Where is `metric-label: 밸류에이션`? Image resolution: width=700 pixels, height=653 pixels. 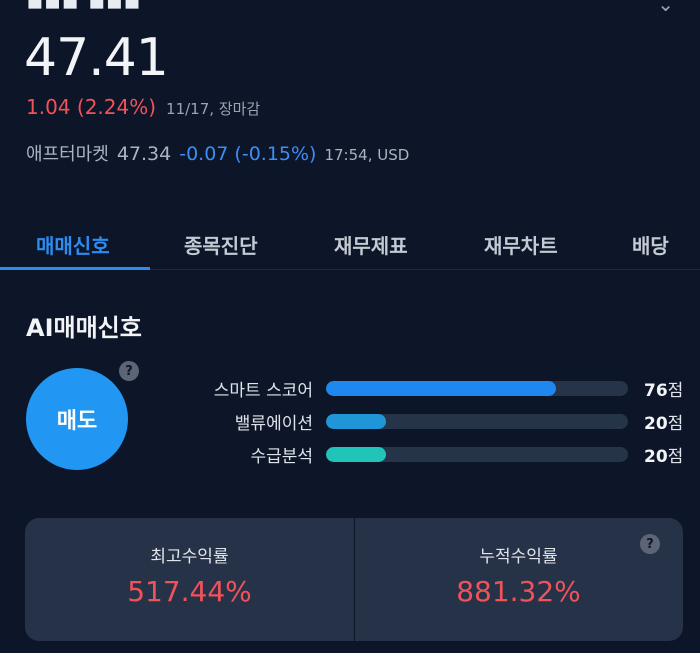
metric-label: 밸류에이션 is located at coordinates (273, 424).